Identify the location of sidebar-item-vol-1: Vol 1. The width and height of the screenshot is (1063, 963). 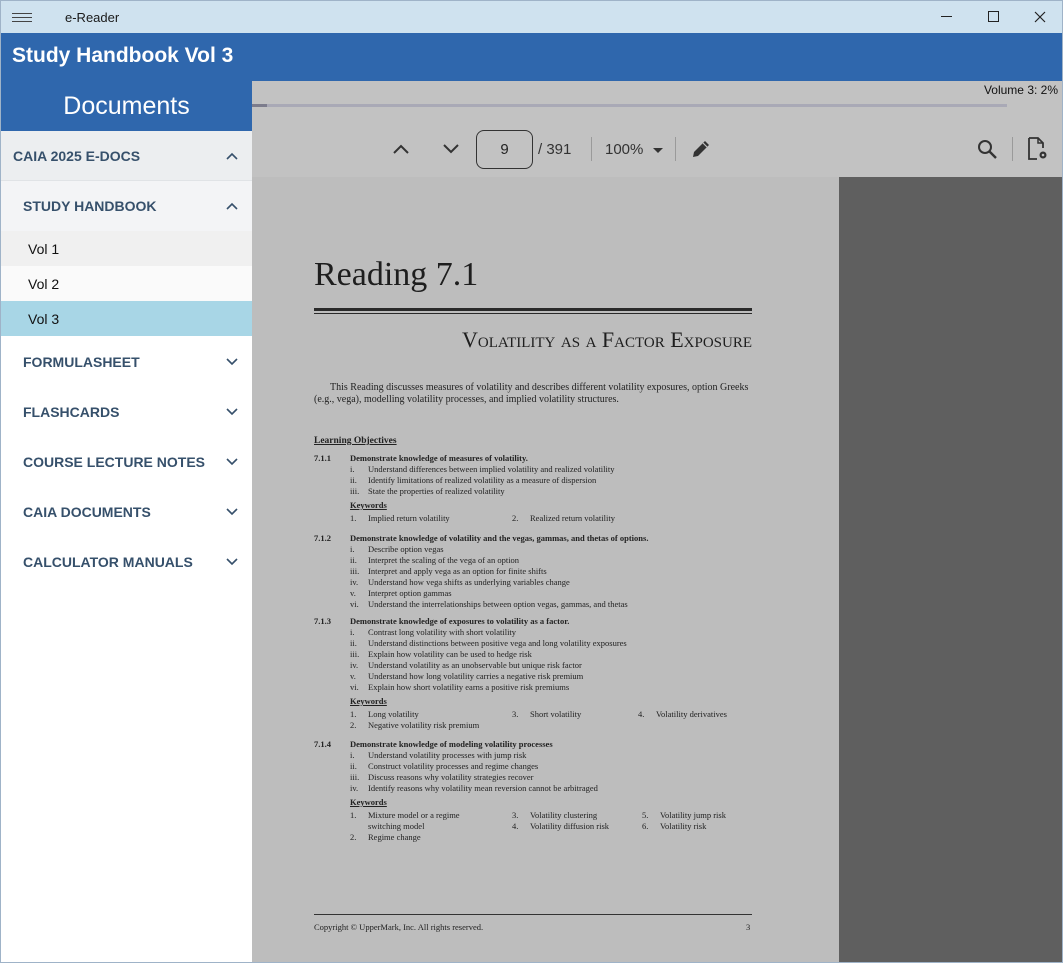
(126, 248).